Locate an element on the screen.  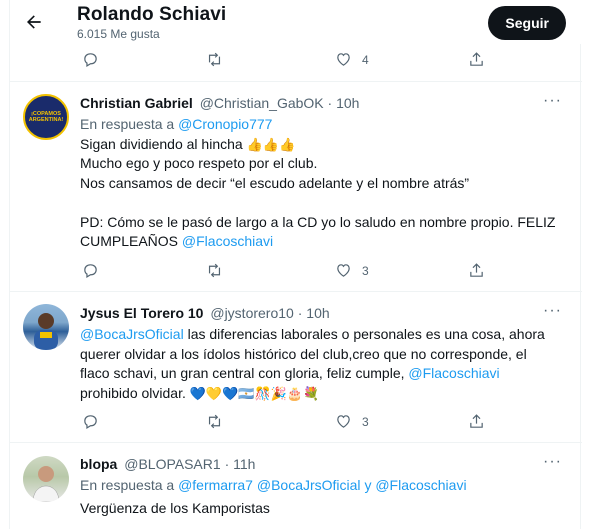
mention-link: @BocaJrsOficial is located at coordinates (132, 334).